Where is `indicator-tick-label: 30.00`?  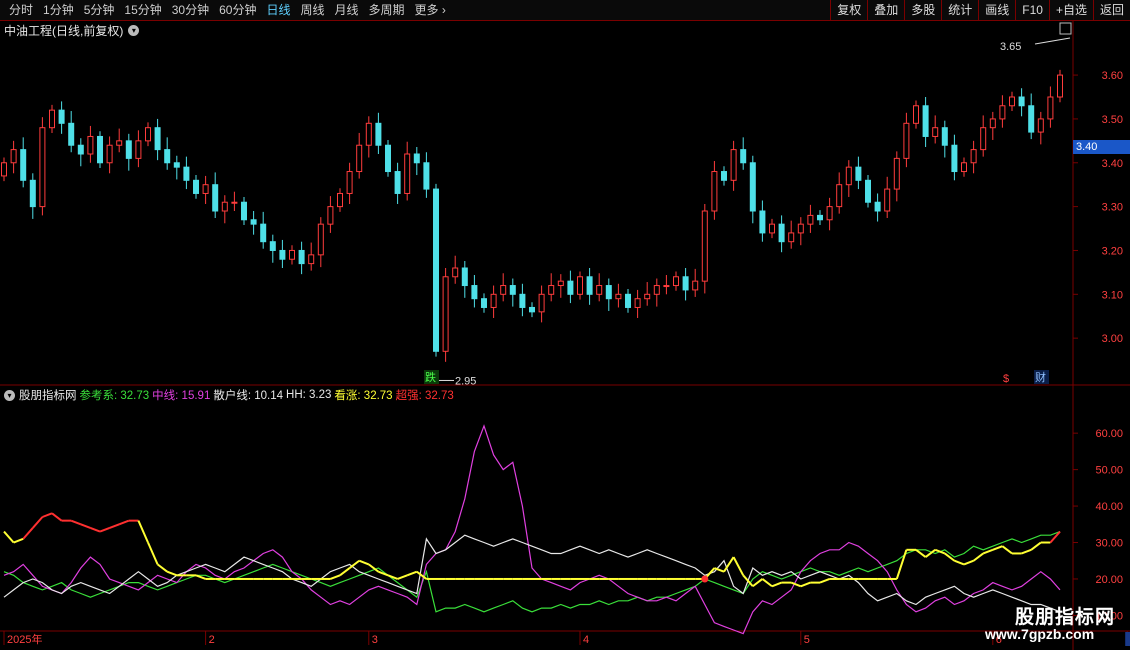 indicator-tick-label: 30.00 is located at coordinates (1109, 544).